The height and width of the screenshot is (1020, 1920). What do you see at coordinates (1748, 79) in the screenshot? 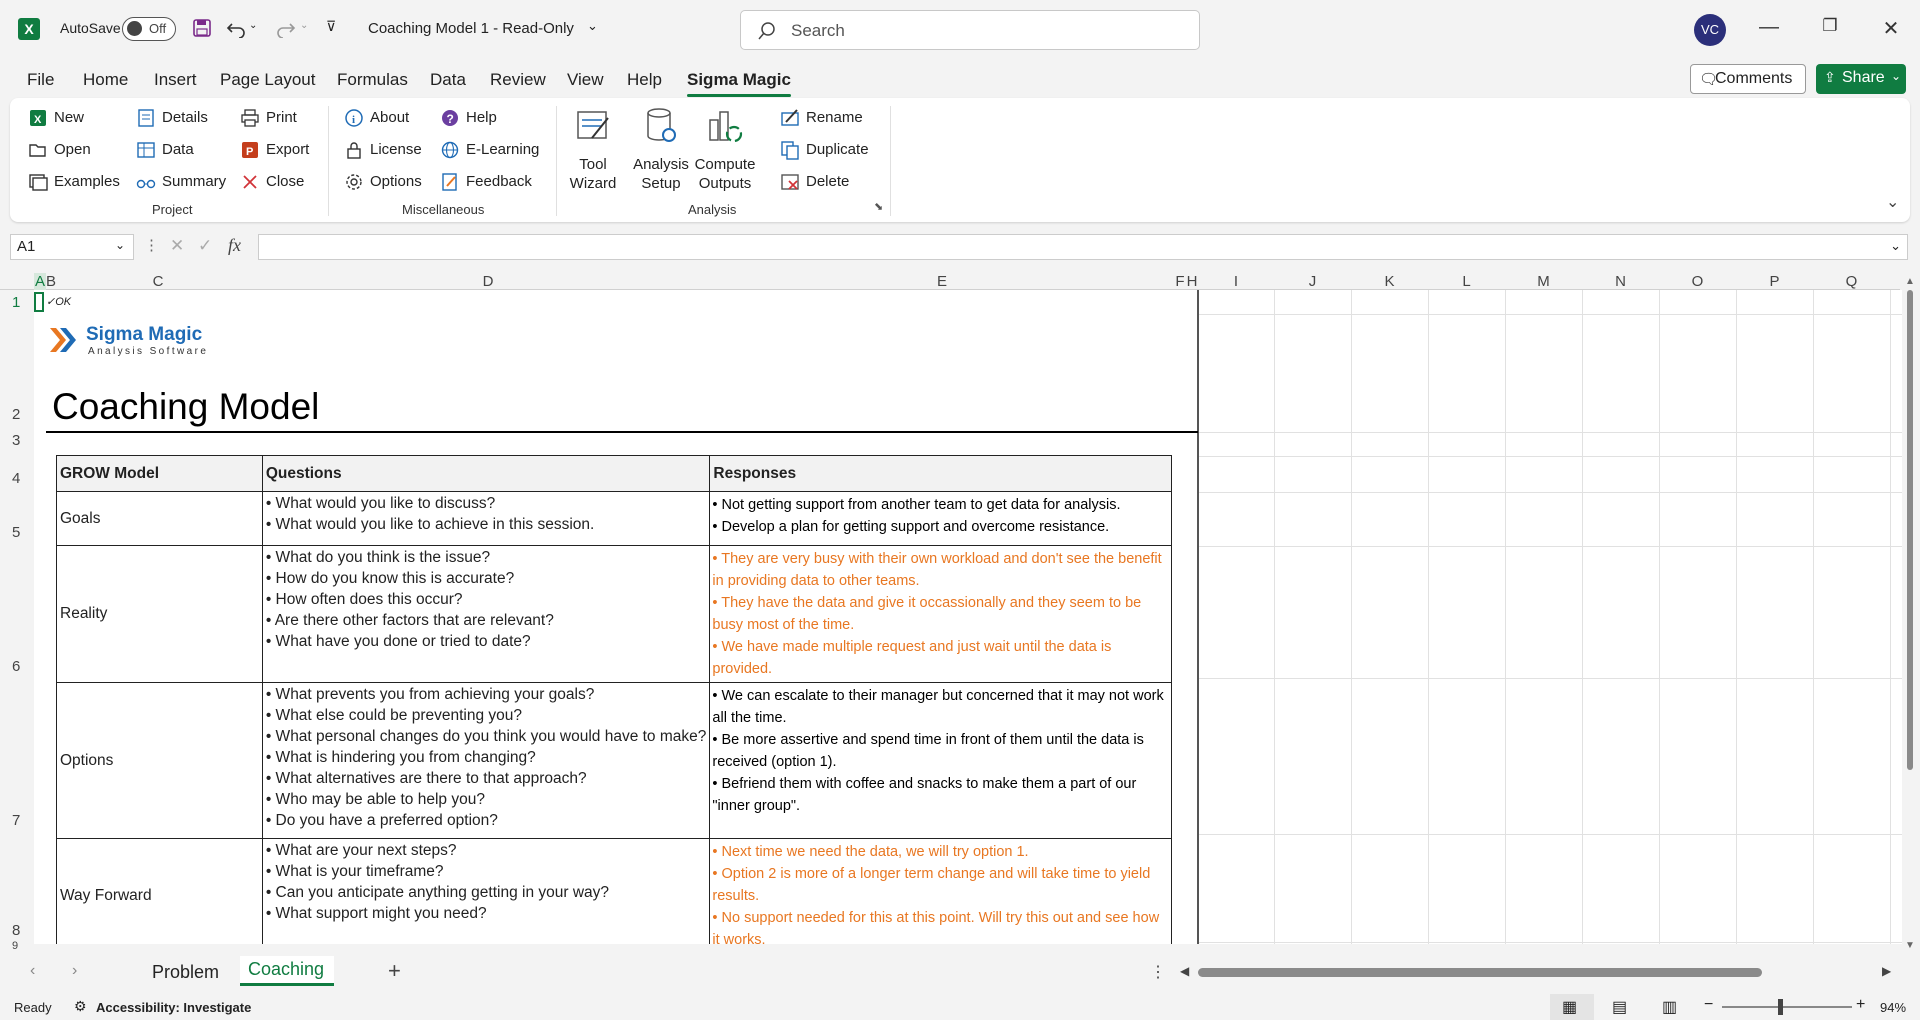
I see `comments-button: 🗨 Comments` at bounding box center [1748, 79].